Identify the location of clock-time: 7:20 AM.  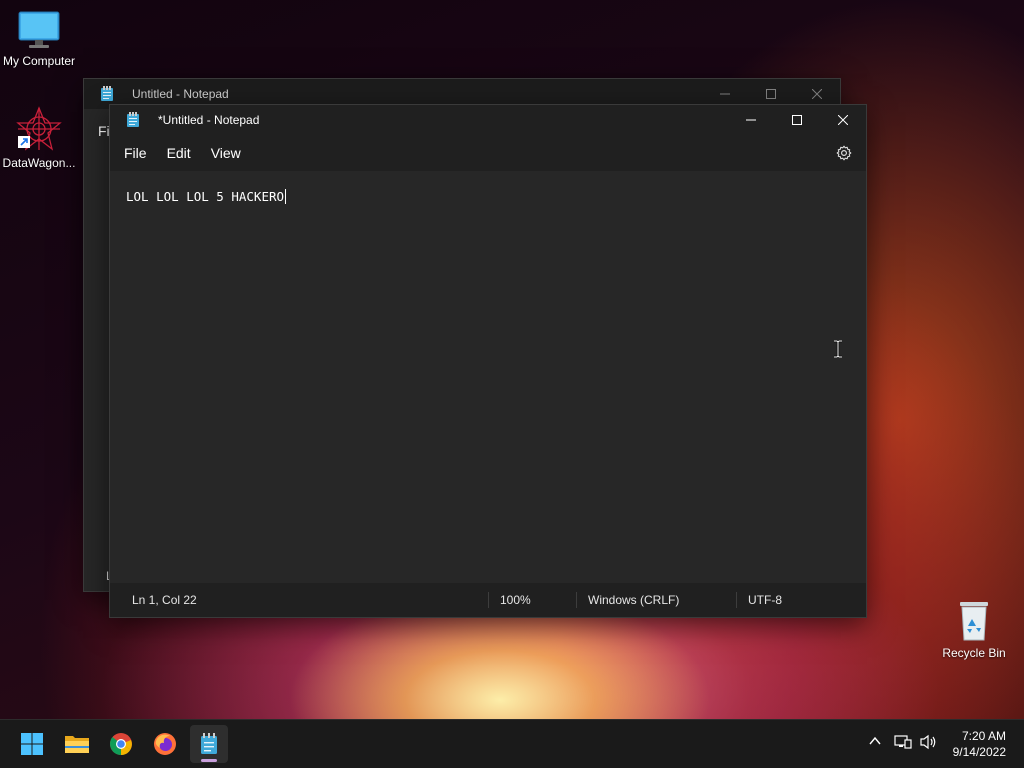
(983, 736).